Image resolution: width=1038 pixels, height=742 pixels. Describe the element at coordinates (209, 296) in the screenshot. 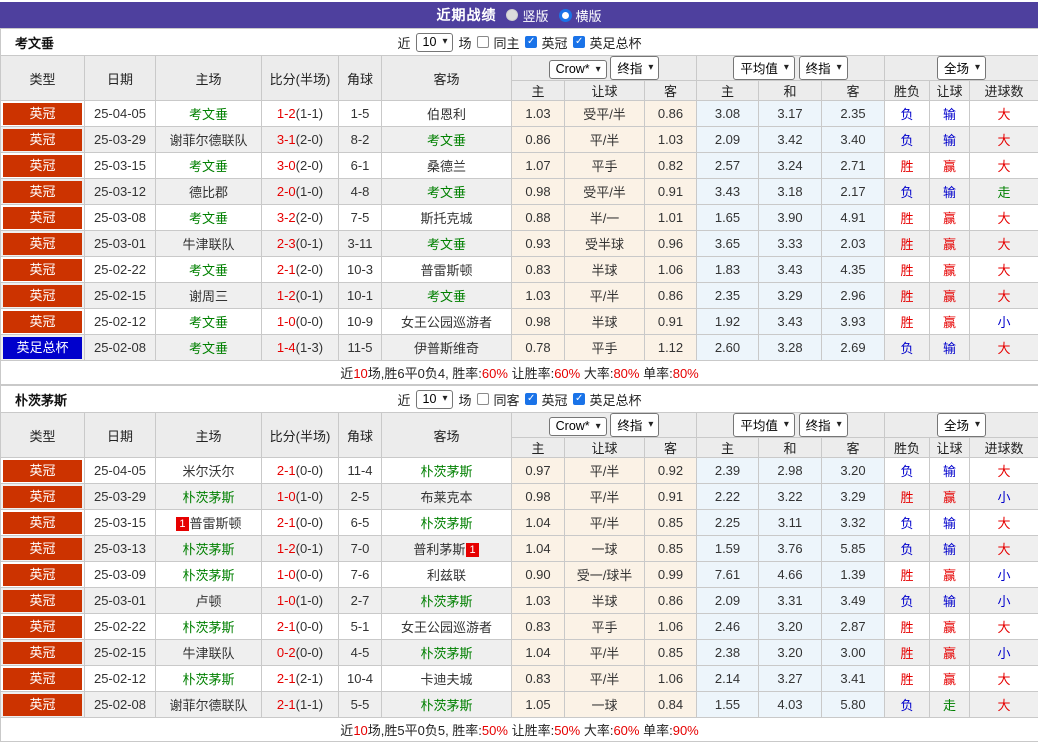

I see `home-team: 谢周三` at that location.